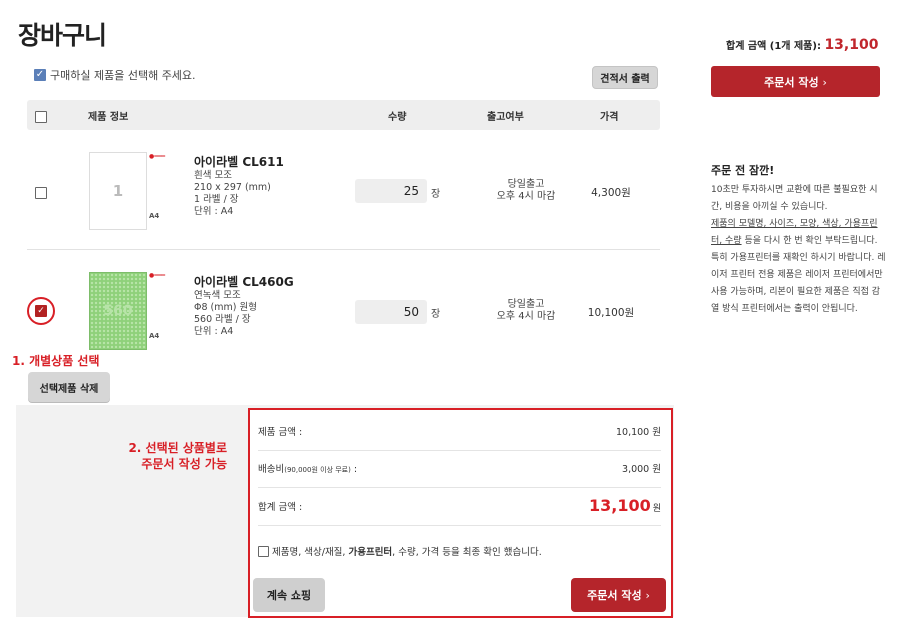  Describe the element at coordinates (619, 505) in the screenshot. I see `total-number: 13,100` at that location.